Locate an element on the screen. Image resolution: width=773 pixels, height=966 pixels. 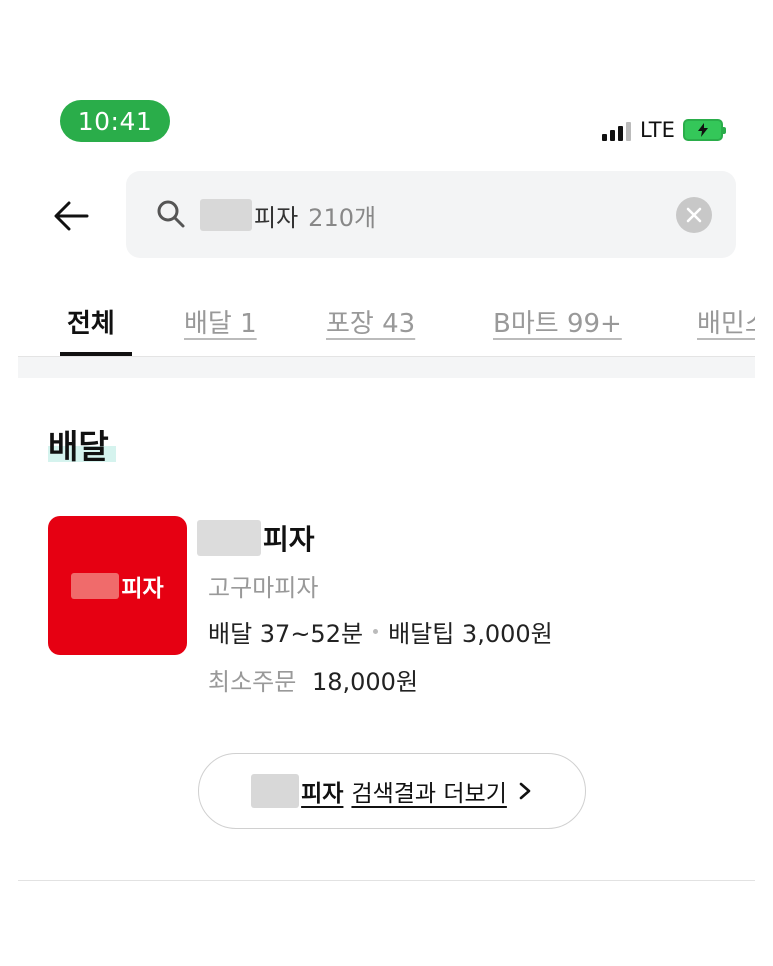
back-arrow-icon is located at coordinates (71, 216).